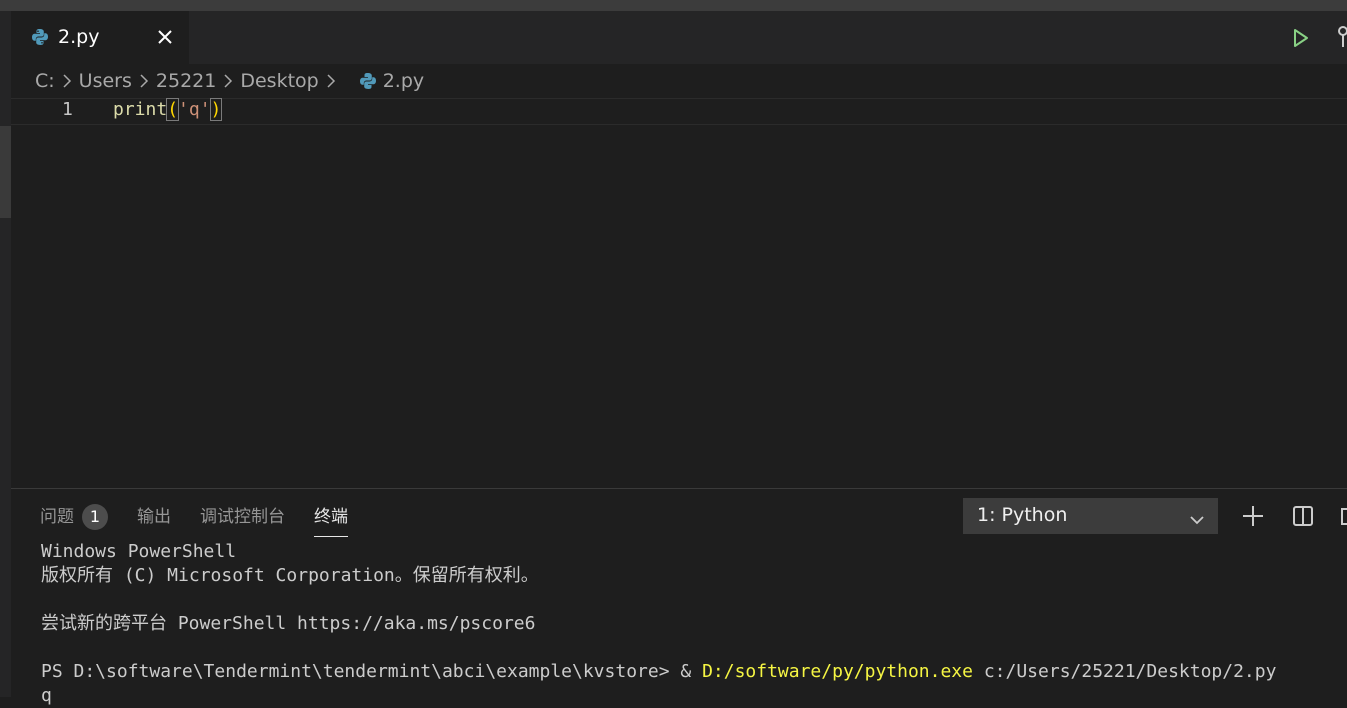  I want to click on breadcrumb-item: Desktop, so click(279, 81).